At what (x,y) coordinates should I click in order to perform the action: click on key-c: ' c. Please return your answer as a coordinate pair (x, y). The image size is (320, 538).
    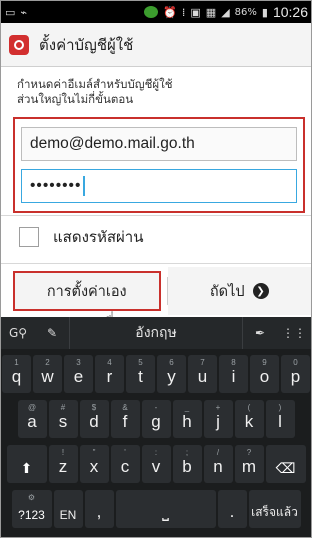
    Looking at the image, I should click on (125, 464).